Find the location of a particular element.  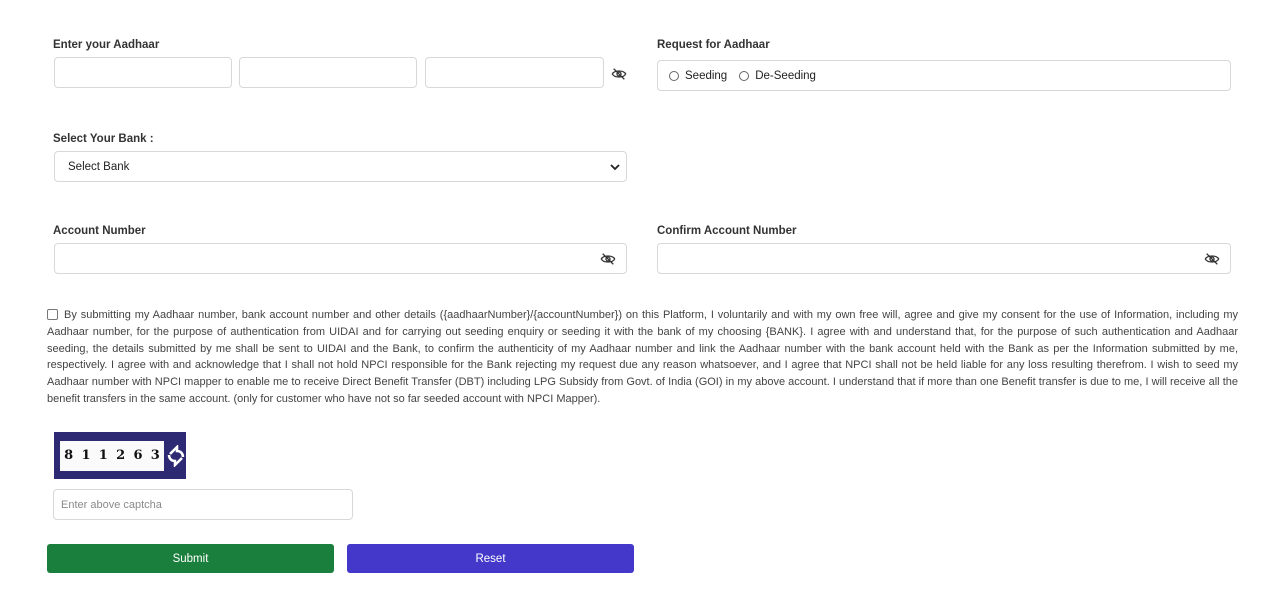

reset-button: Reset is located at coordinates (490, 558).